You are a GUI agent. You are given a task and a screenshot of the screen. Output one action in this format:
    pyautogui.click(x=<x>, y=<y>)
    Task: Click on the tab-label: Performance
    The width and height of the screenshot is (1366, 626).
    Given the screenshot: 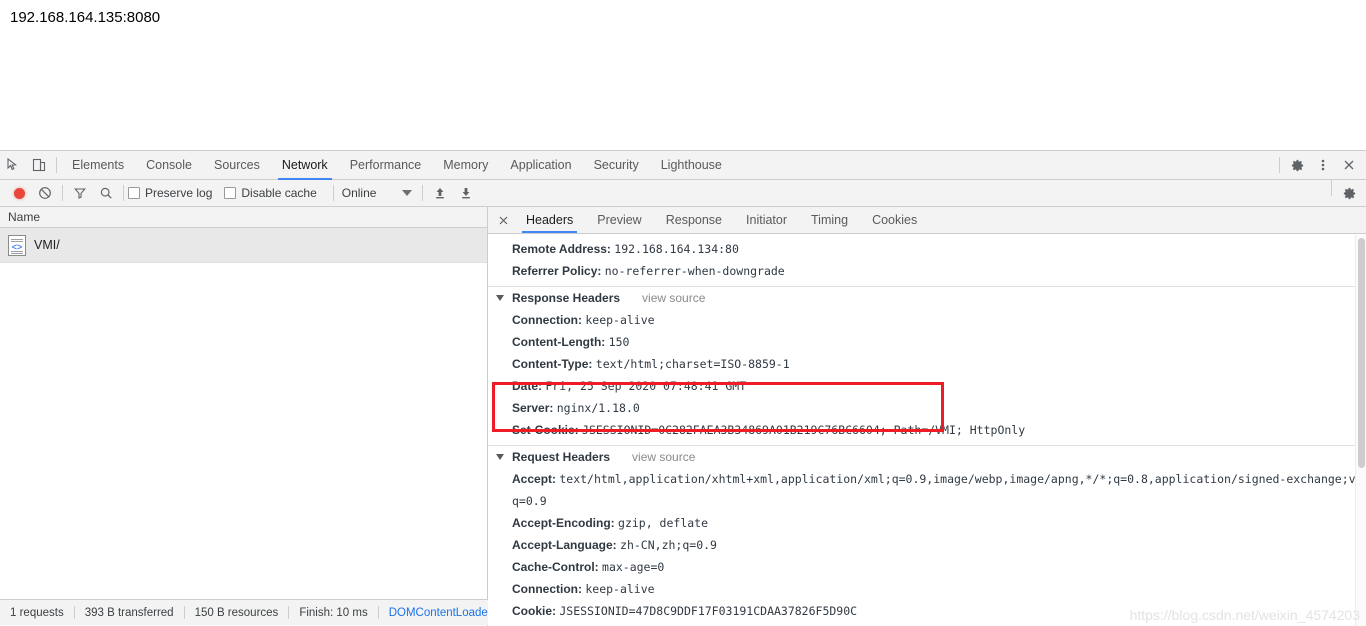 What is the action you would take?
    pyautogui.click(x=386, y=165)
    